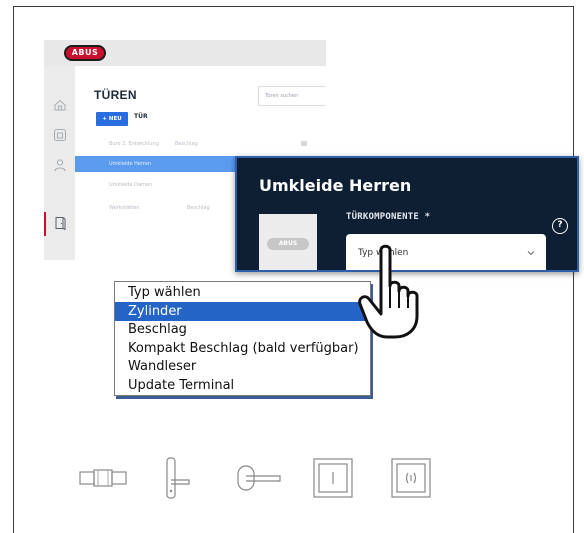 This screenshot has width=584, height=533. What do you see at coordinates (124, 208) in the screenshot?
I see `row-name: Werkstätten` at bounding box center [124, 208].